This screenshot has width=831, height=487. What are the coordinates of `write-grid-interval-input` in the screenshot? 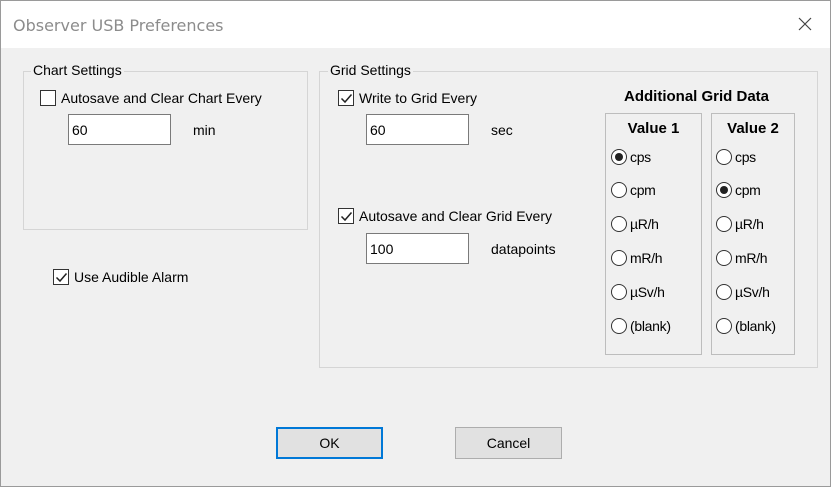 It's located at (417, 129).